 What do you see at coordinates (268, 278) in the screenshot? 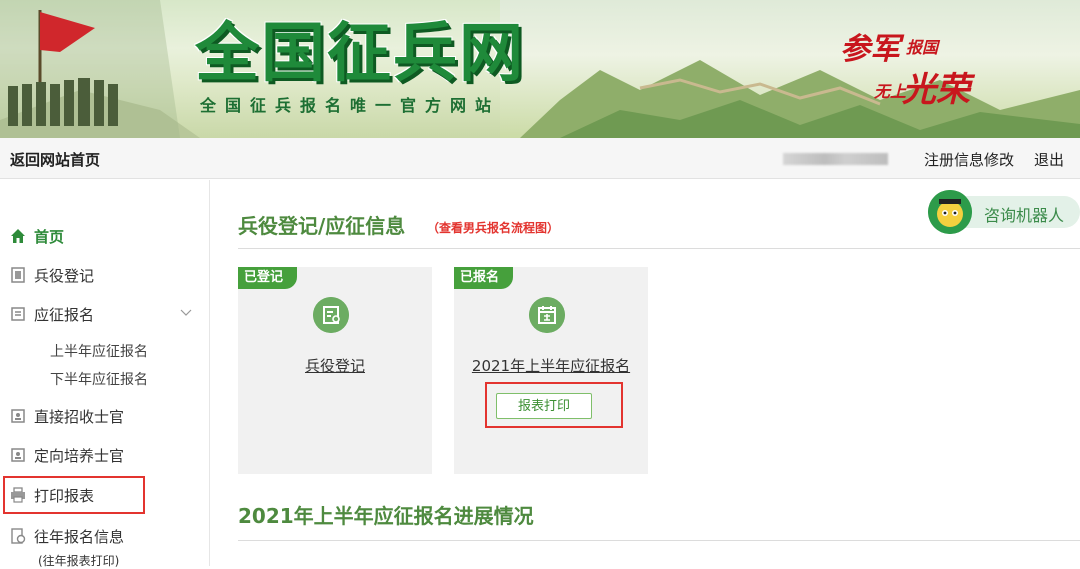
I see `status-badge: 已登记` at bounding box center [268, 278].